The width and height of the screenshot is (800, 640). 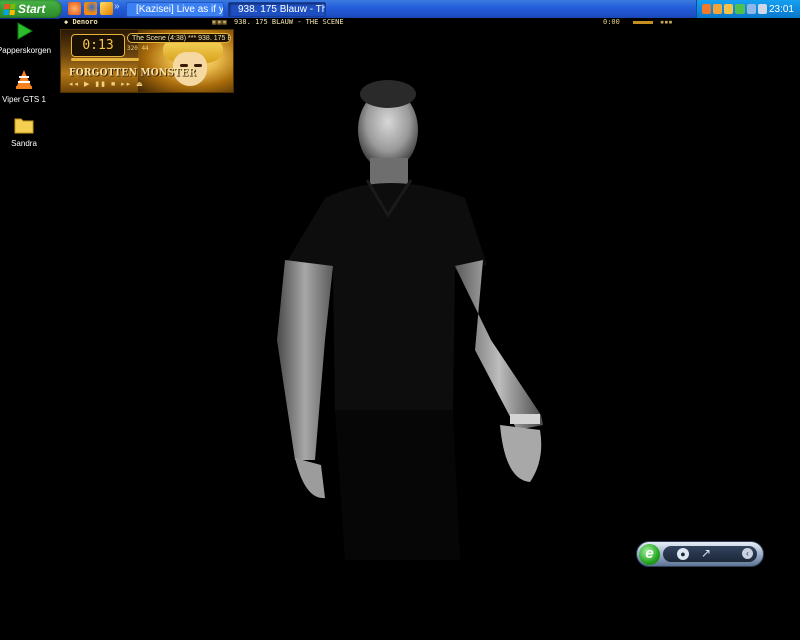 I want to click on quick-launch, so click(x=90, y=8).